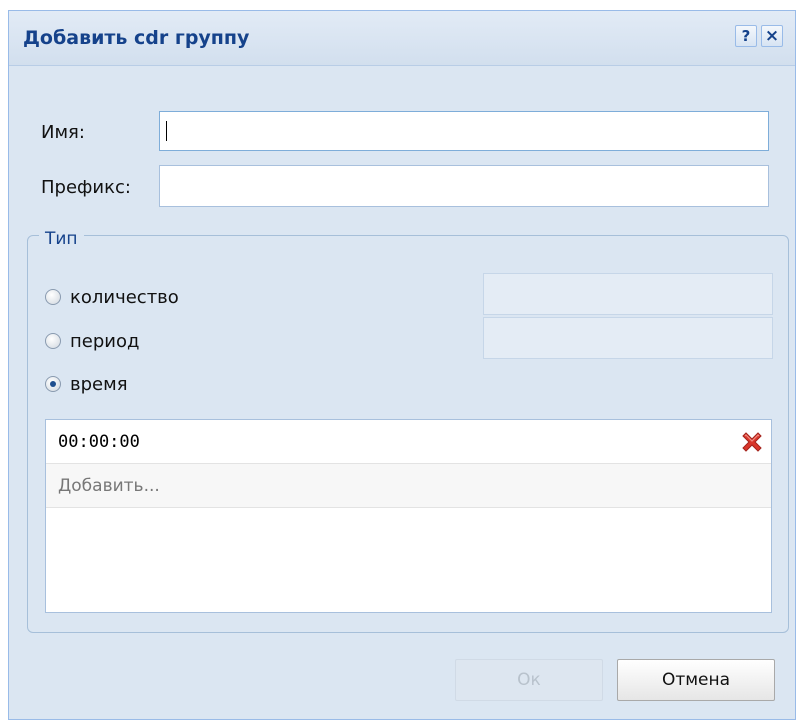 This screenshot has width=800, height=724. I want to click on type-legend: Тип, so click(61, 239).